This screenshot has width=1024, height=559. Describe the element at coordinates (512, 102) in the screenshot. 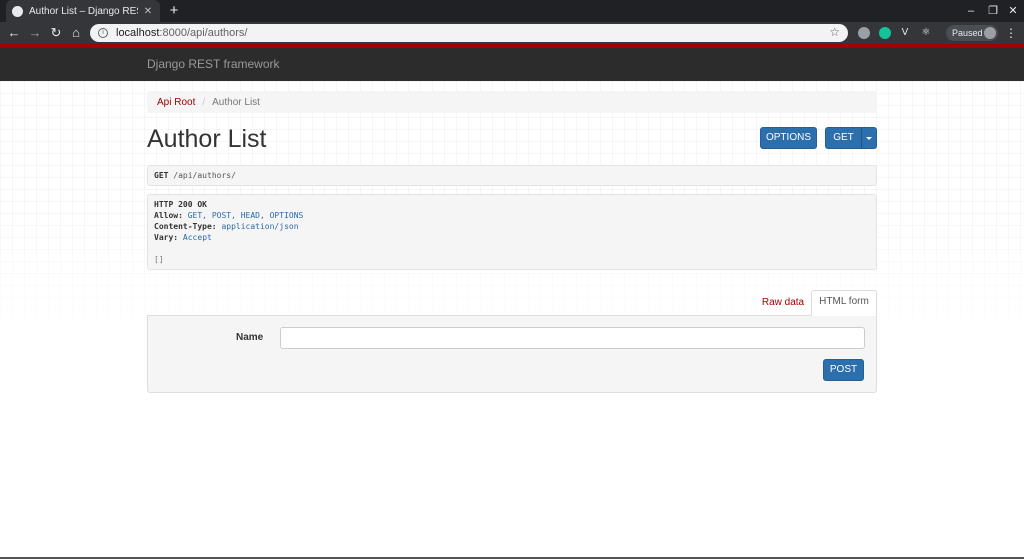

I see `breadcrumb: Api Root / Author List` at that location.